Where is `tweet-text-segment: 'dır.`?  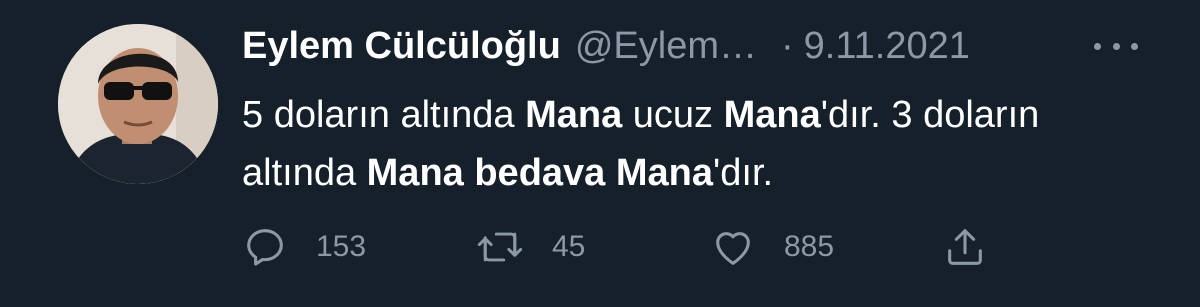
tweet-text-segment: 'dır. is located at coordinates (743, 173).